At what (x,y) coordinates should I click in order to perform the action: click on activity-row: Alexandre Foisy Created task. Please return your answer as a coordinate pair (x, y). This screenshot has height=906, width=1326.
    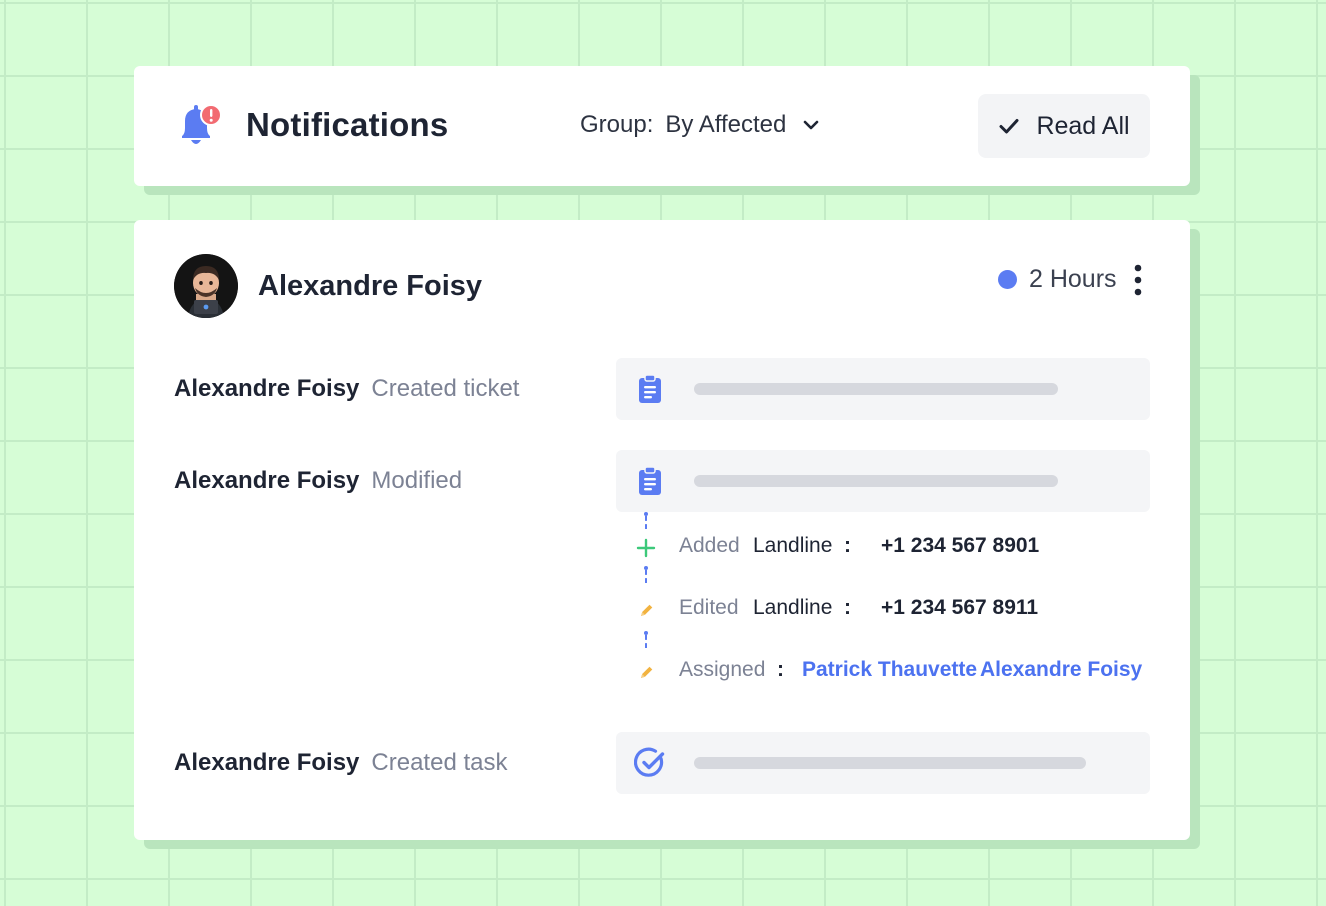
    Looking at the image, I should click on (340, 763).